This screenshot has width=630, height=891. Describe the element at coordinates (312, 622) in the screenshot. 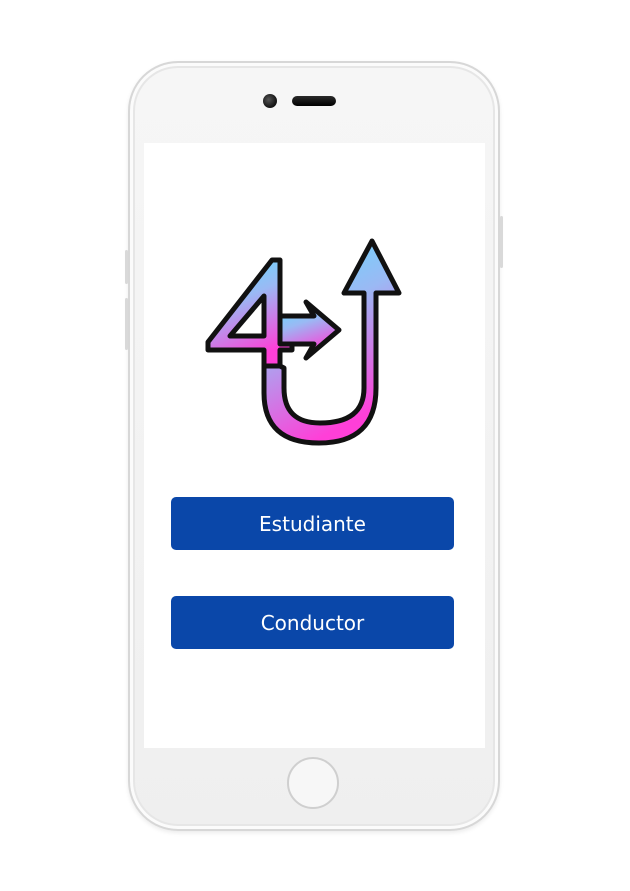

I see `driver-button: Conductor` at that location.